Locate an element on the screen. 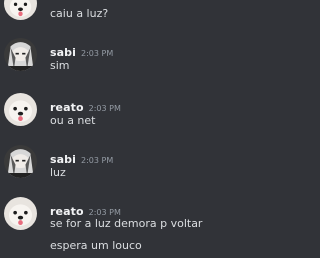 The image size is (320, 258). message-text: ou a net is located at coordinates (73, 120).